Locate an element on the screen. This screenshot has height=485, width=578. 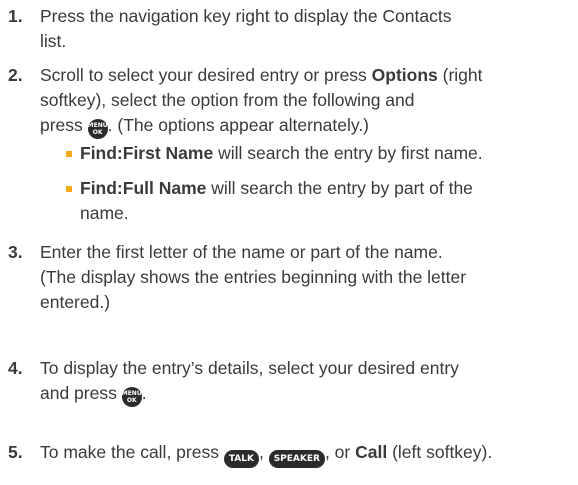
talk-key-icon: TALK is located at coordinates (241, 459).